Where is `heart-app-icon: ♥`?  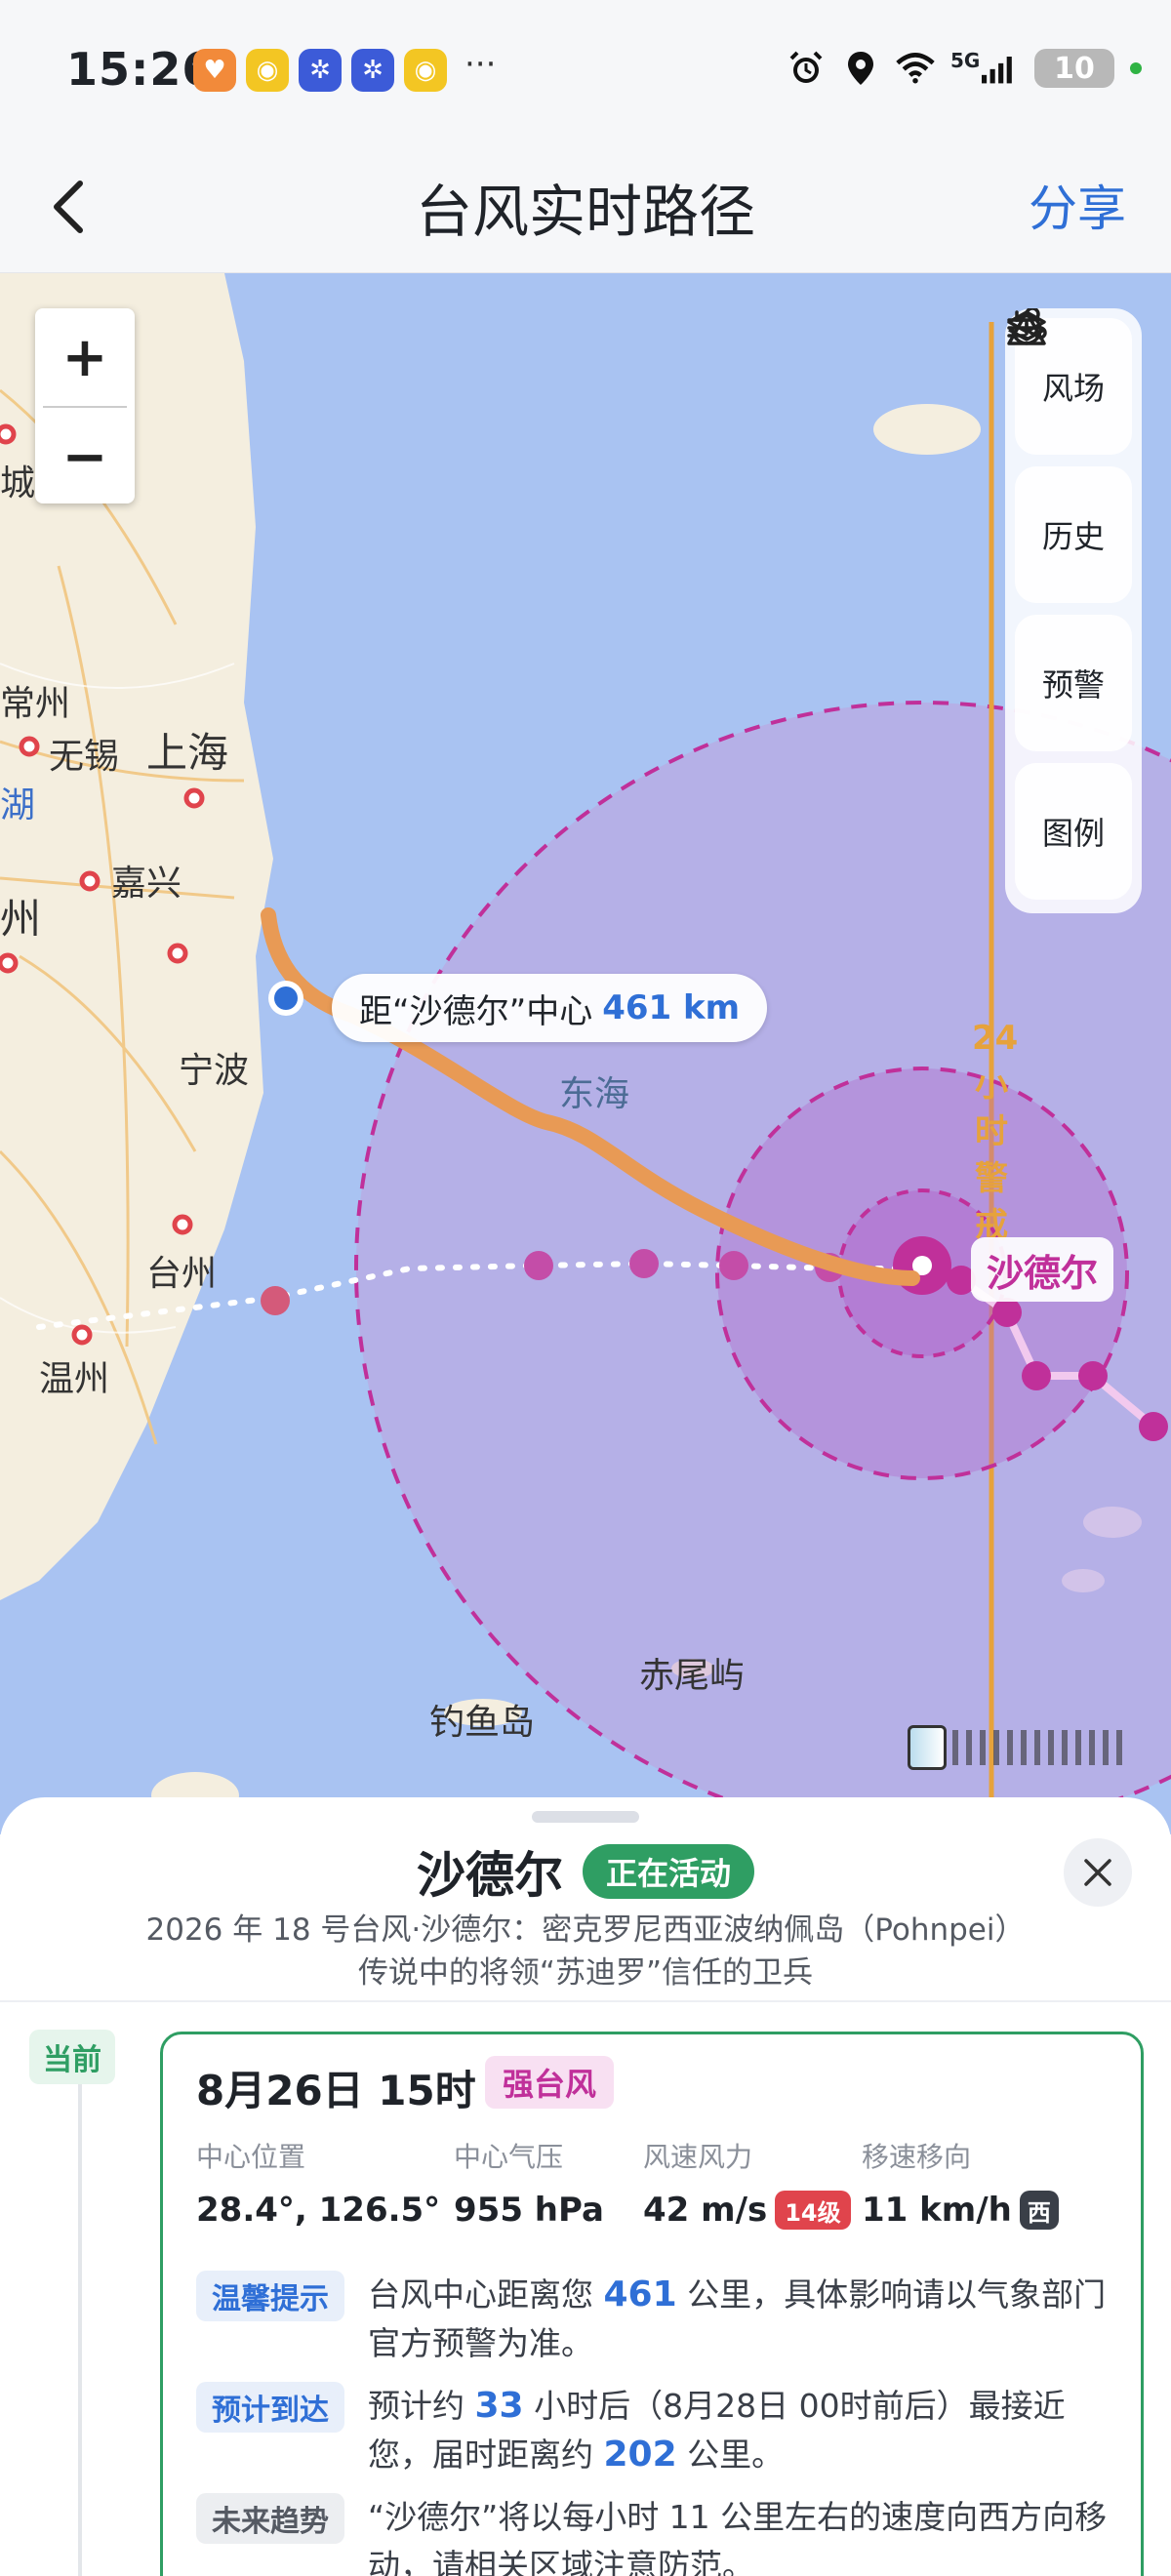
heart-app-icon: ♥ is located at coordinates (214, 70).